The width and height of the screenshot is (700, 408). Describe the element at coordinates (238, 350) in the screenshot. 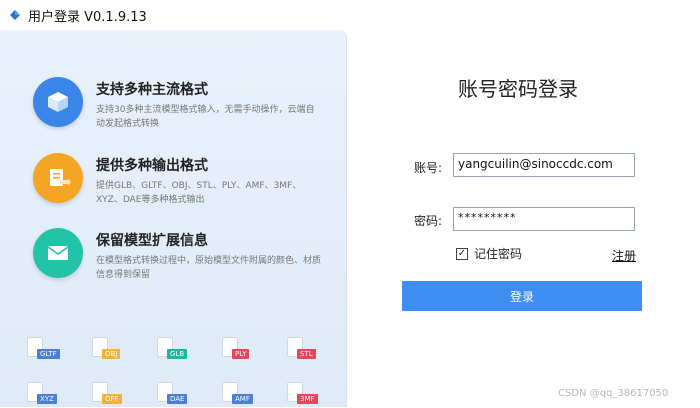

I see `ply-format-icon: PLY` at that location.